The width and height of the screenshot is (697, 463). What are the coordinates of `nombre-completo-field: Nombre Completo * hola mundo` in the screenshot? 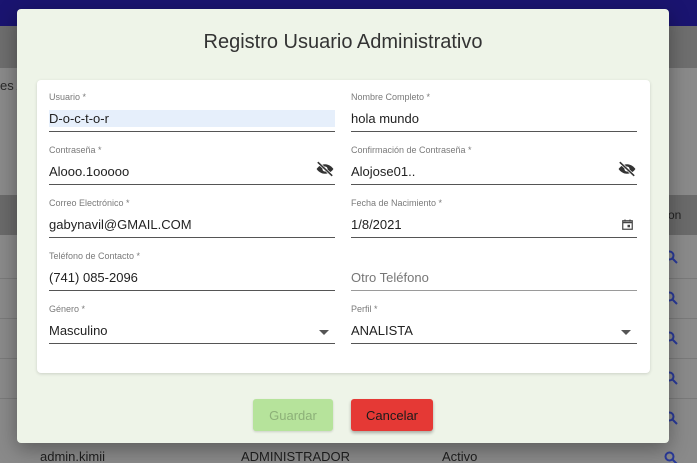 It's located at (494, 116).